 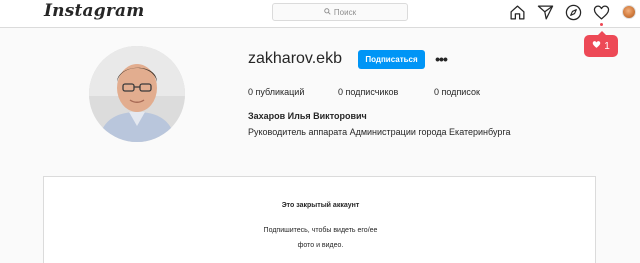 I want to click on follow-button: Подписаться, so click(x=391, y=59).